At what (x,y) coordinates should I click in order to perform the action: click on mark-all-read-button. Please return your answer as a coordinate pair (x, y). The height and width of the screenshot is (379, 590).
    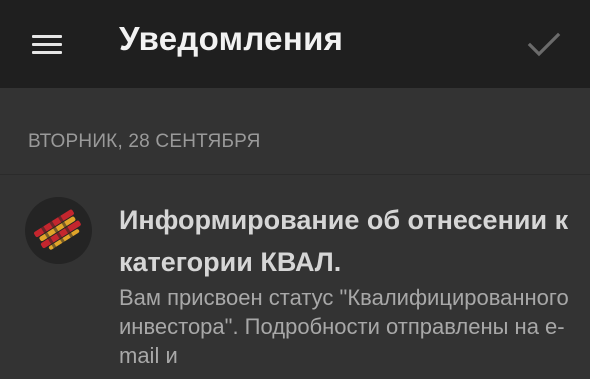
    Looking at the image, I should click on (544, 44).